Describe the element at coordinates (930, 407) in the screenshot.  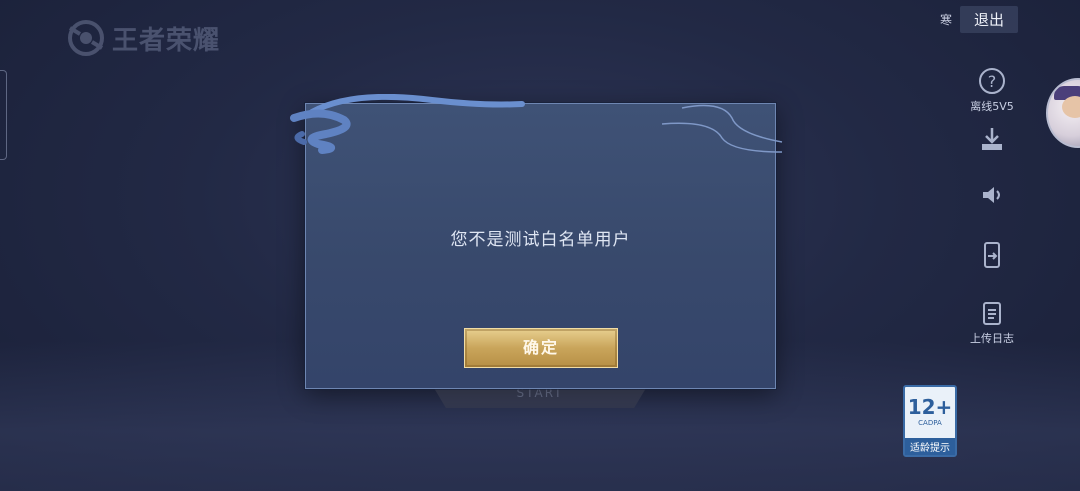
I see `age-rating-number: 12+` at that location.